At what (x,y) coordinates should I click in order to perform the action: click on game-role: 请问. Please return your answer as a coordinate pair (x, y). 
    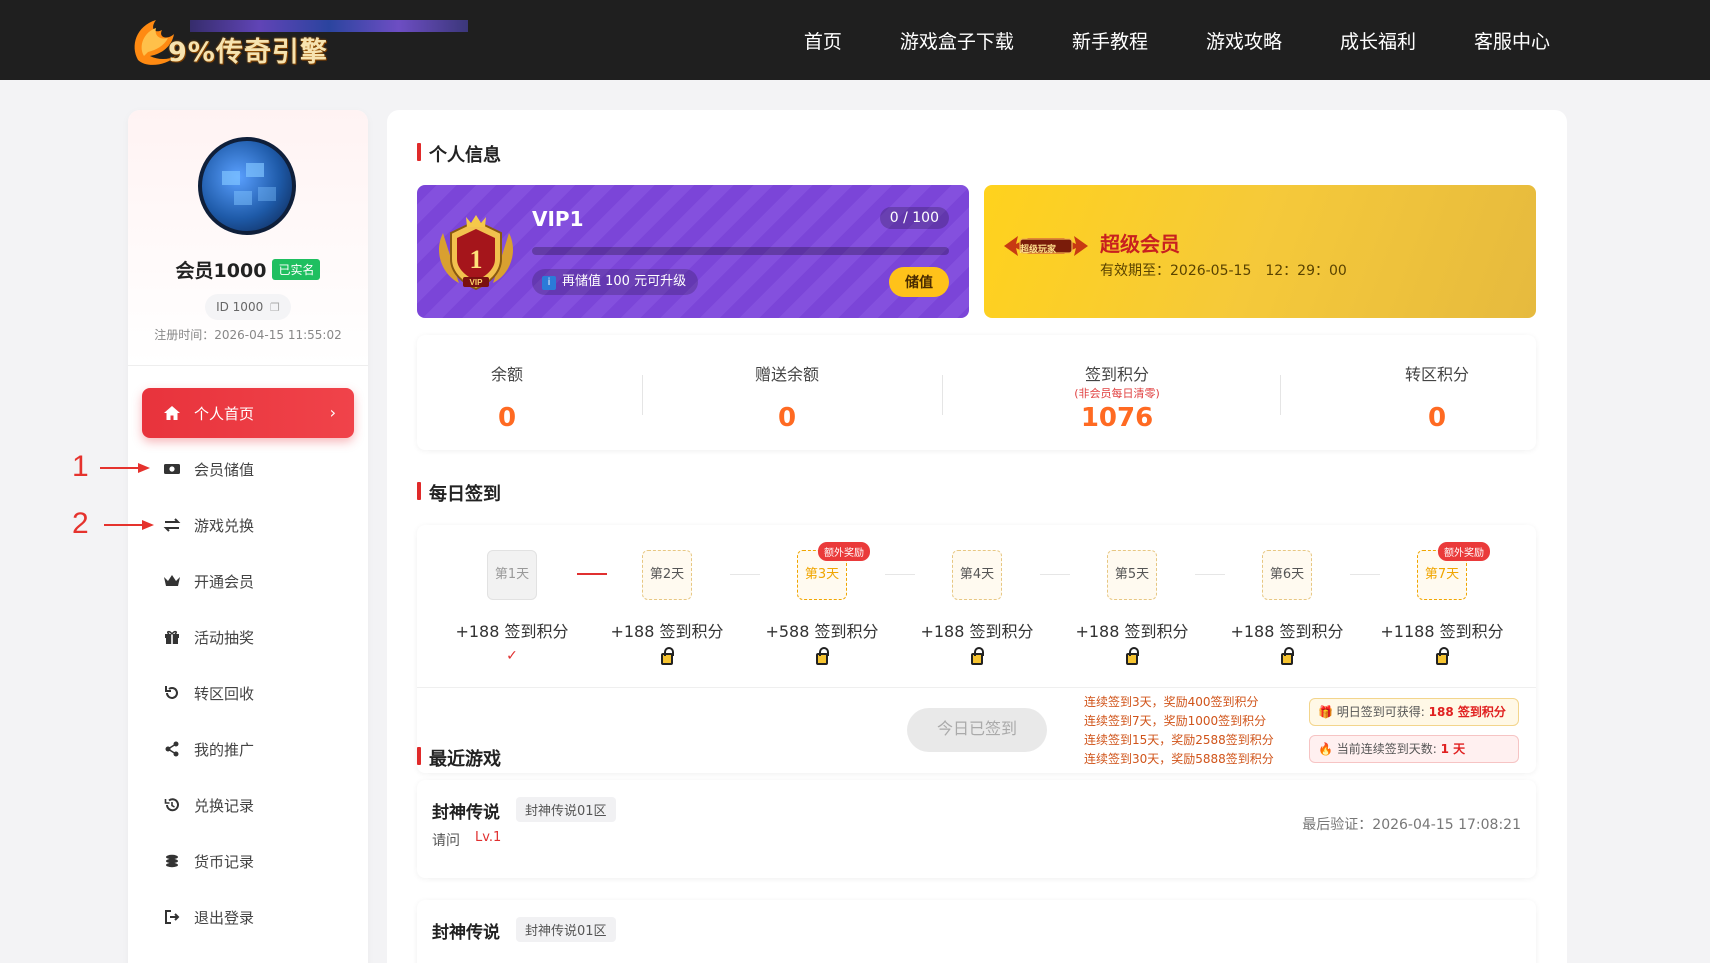
    Looking at the image, I should click on (446, 841).